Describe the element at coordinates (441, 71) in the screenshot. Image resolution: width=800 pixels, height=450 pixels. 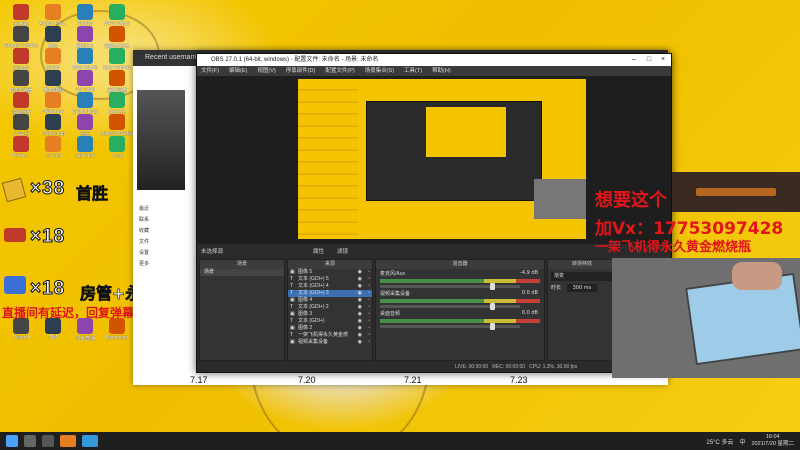
I see `menu-item: 帮助(H)` at that location.